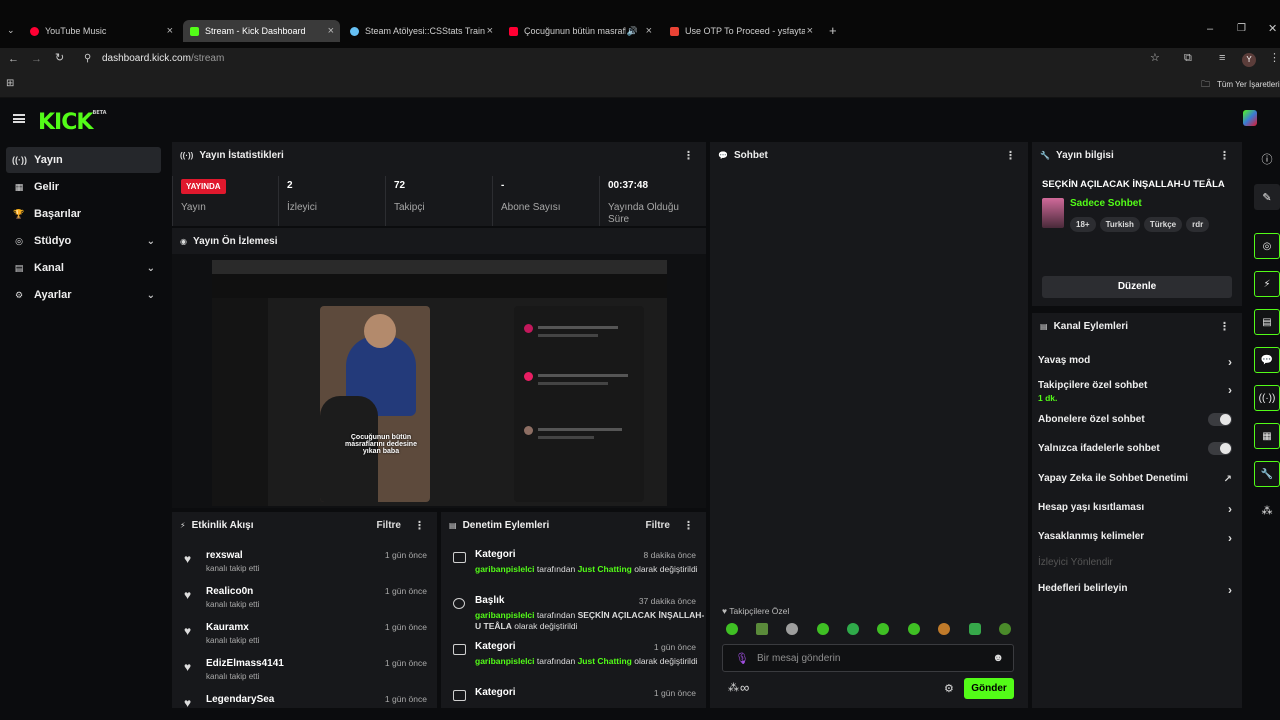 This screenshot has height=720, width=1280. What do you see at coordinates (163, 58) in the screenshot?
I see `url-field: dashboard.kick.com/stream` at bounding box center [163, 58].